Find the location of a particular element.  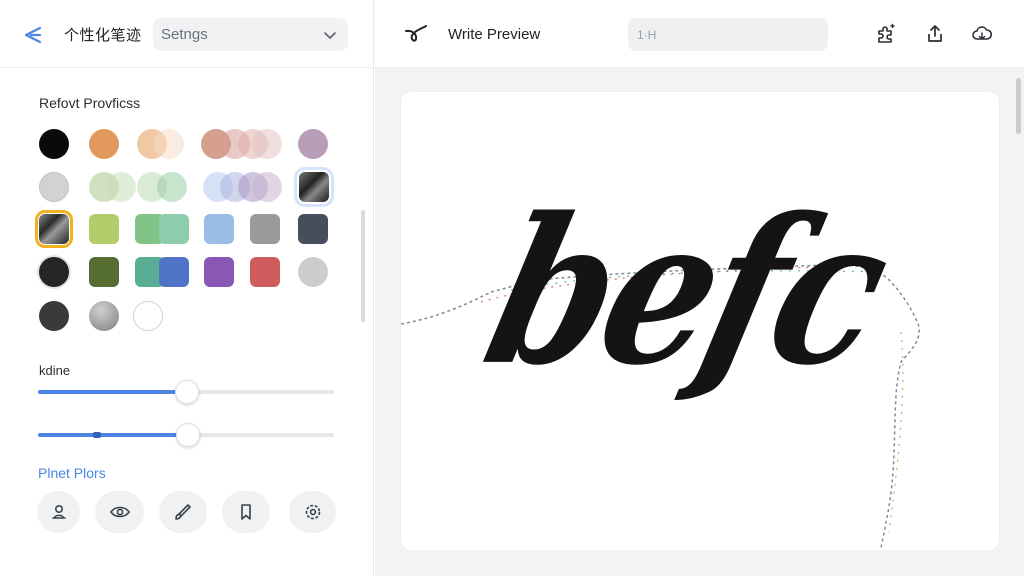

swatch-pink-light is located at coordinates (267, 144).